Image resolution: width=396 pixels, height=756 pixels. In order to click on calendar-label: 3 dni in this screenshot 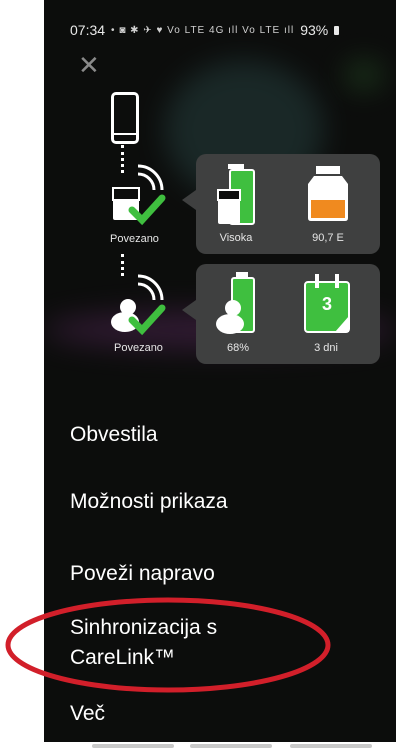, I will do `click(326, 348)`.